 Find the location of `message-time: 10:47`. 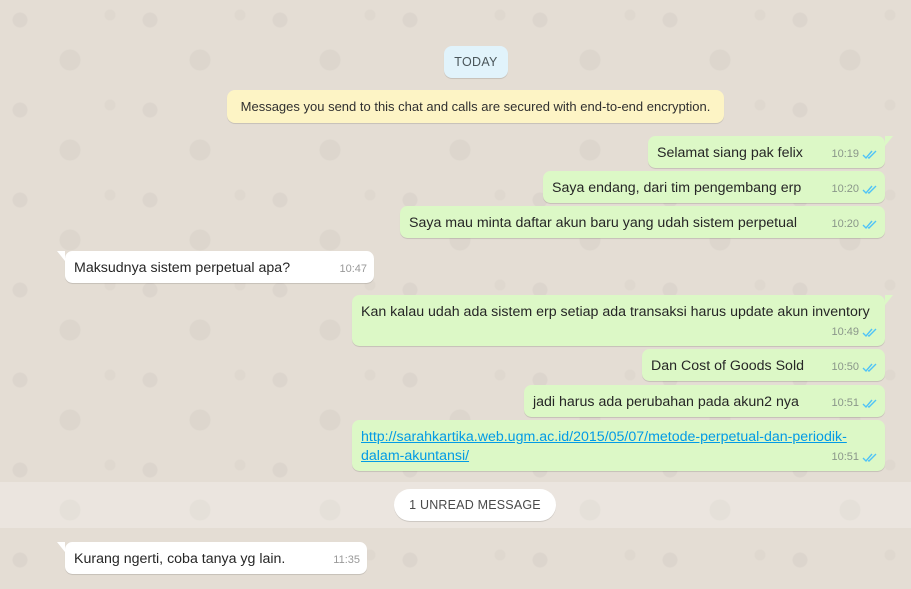

message-time: 10:47 is located at coordinates (353, 269).